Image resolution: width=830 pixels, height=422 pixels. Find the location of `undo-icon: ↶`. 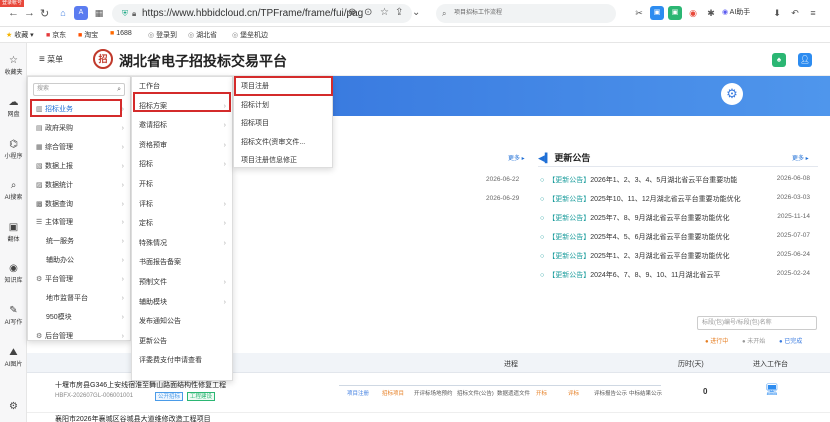

undo-icon: ↶ is located at coordinates (795, 13).